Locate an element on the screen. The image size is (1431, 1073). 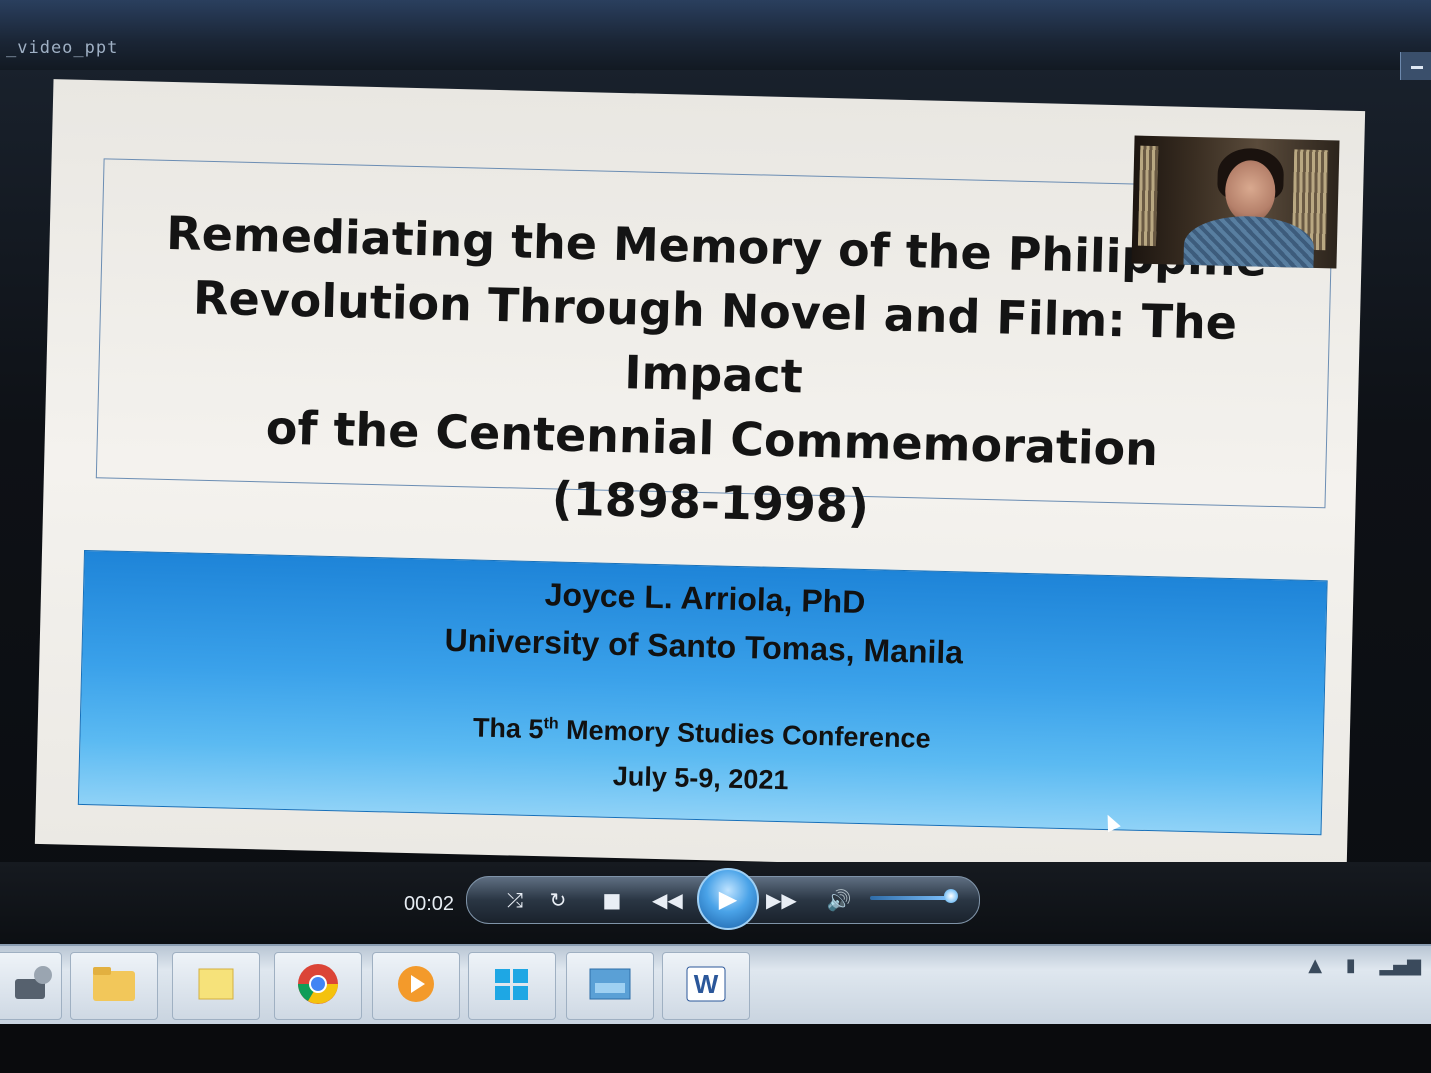
next-icon: ▶▶ is located at coordinates (781, 900).